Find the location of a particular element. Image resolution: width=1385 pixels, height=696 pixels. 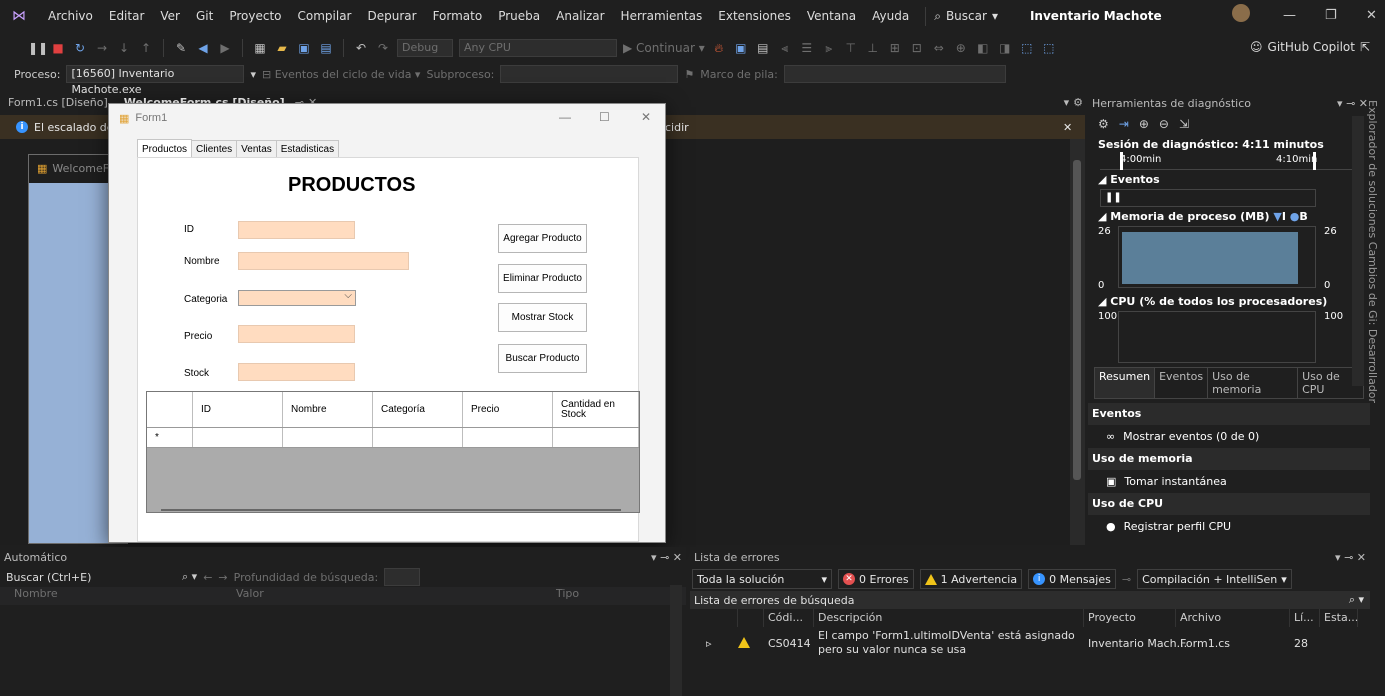

align-left-icon: ⫷ is located at coordinates (785, 48).